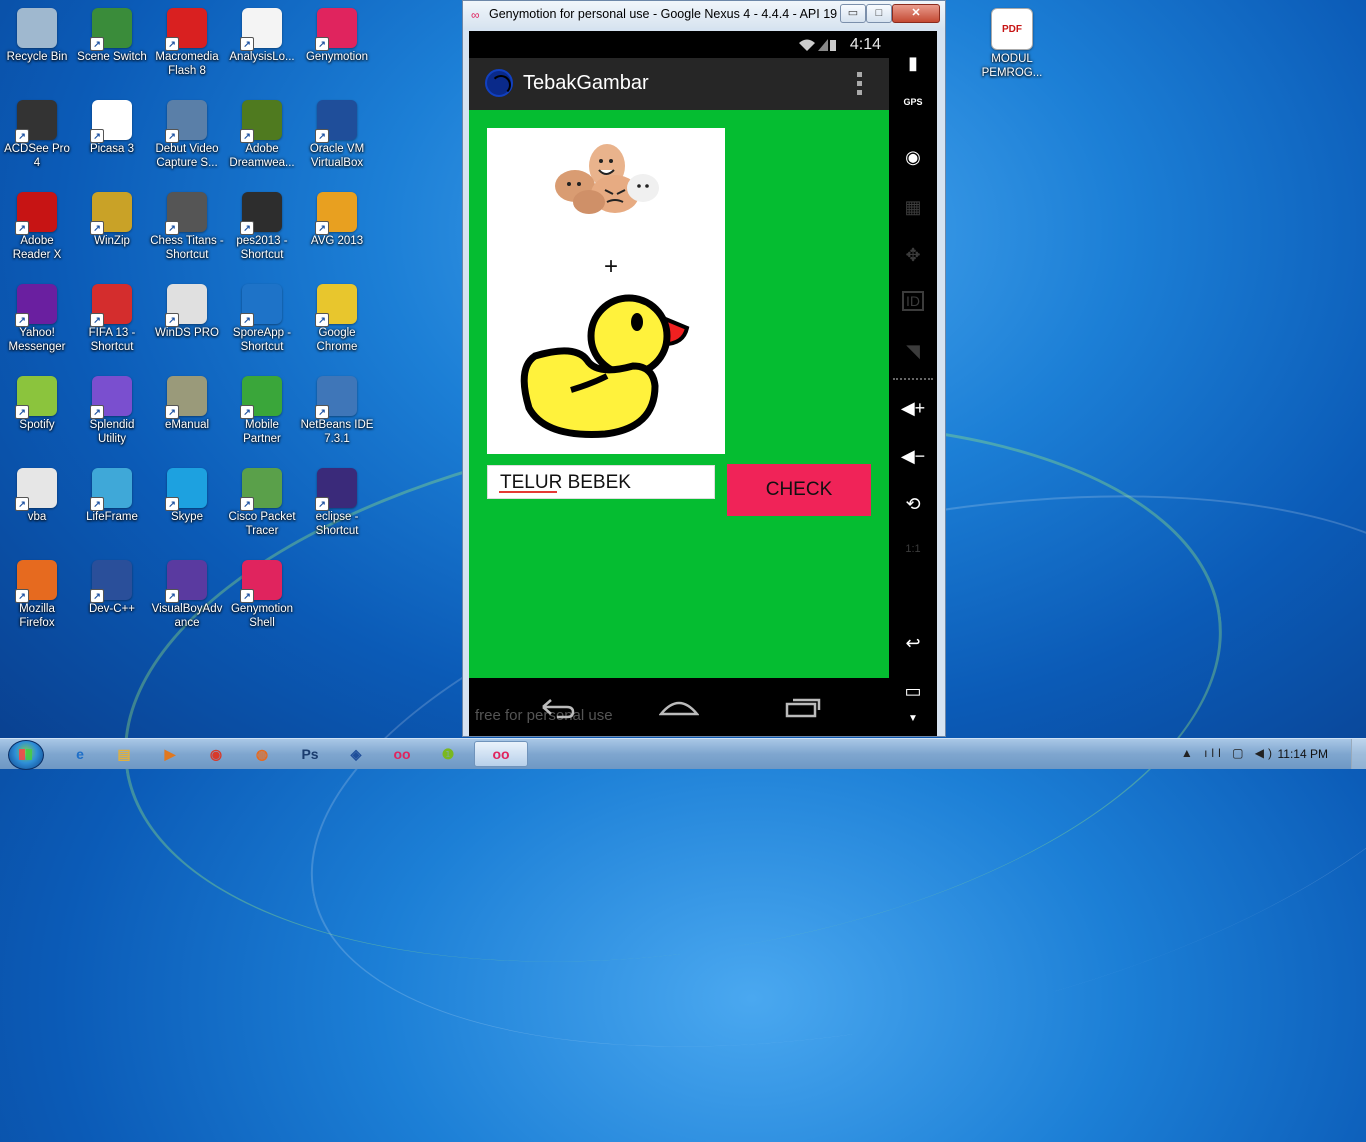 This screenshot has width=1366, height=1142. What do you see at coordinates (611, 266) in the screenshot?
I see `plus-sign: +` at bounding box center [611, 266].